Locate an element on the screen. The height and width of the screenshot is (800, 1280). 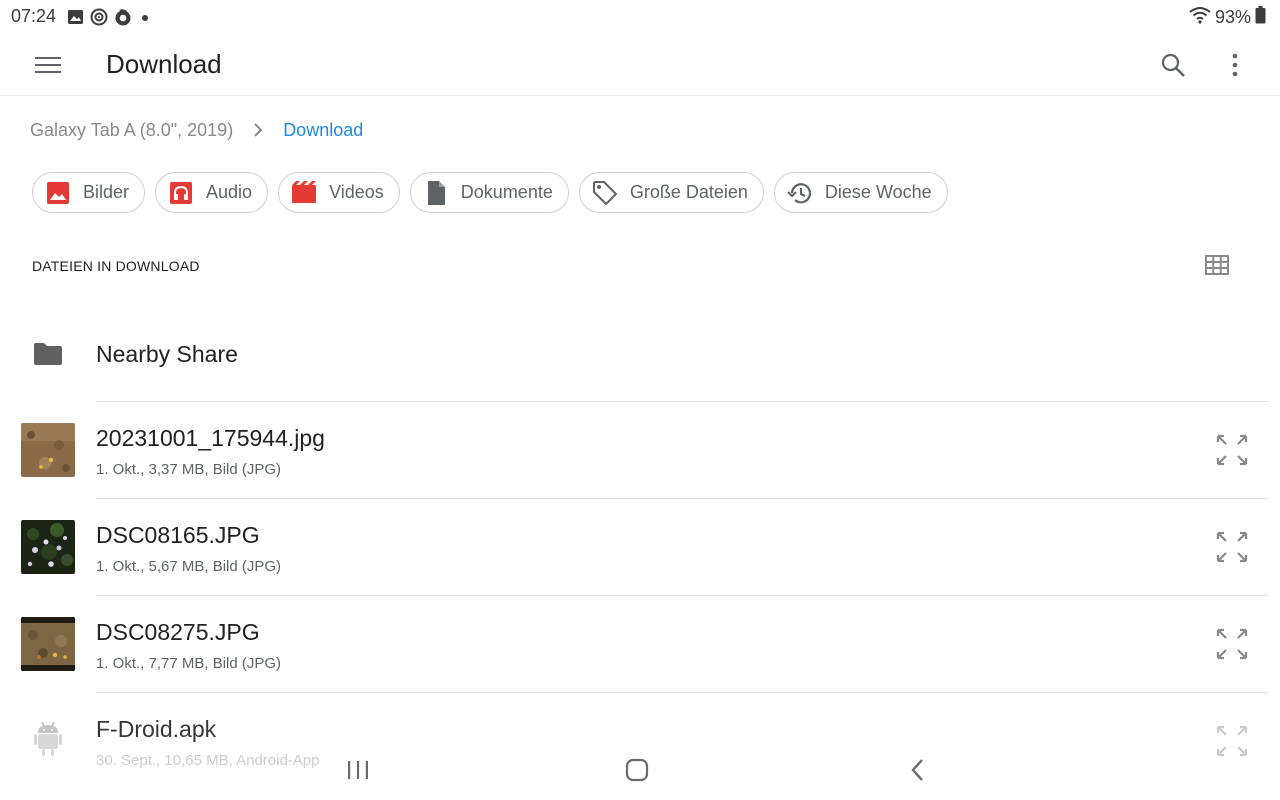
breadcrumb-current: Download is located at coordinates (323, 130).